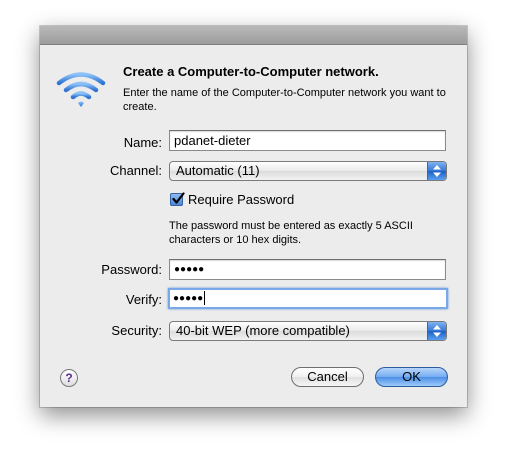 The height and width of the screenshot is (463, 507). I want to click on name-field: pdanet-dieter, so click(307, 140).